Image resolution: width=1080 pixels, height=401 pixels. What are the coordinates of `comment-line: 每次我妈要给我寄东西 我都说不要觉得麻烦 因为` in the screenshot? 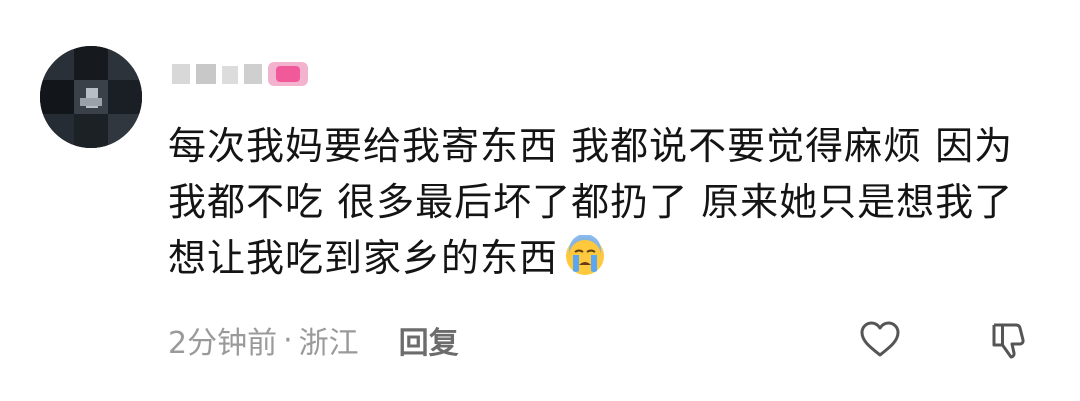 It's located at (591, 146).